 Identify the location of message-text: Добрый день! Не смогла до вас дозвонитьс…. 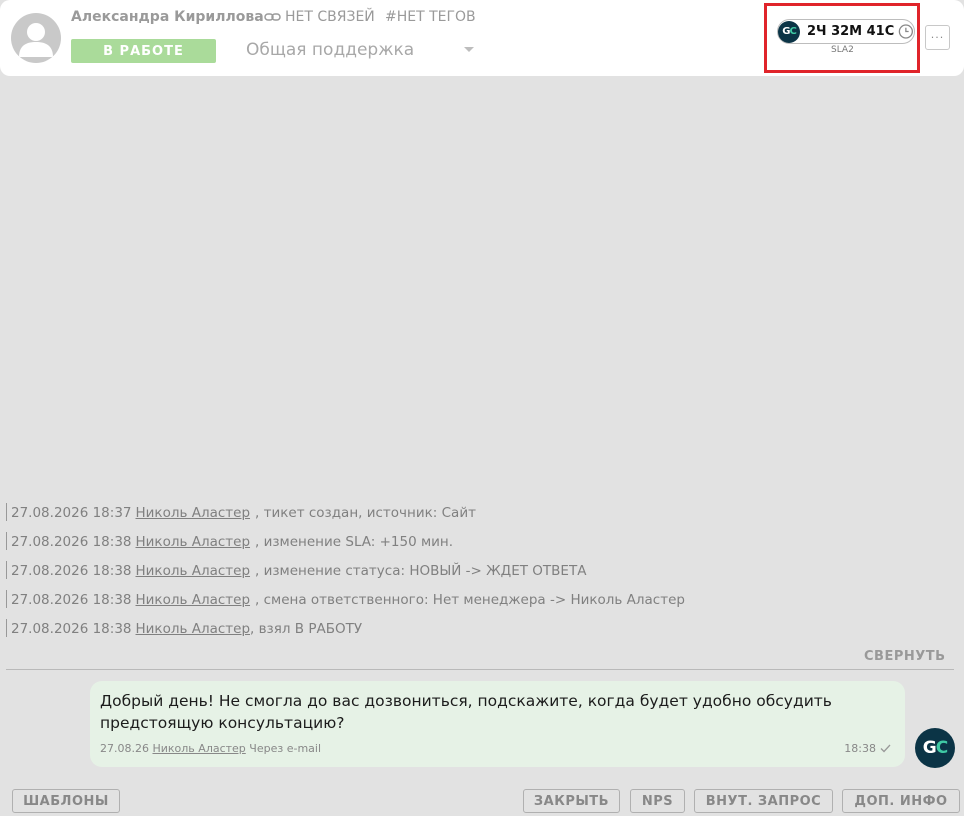
(466, 712).